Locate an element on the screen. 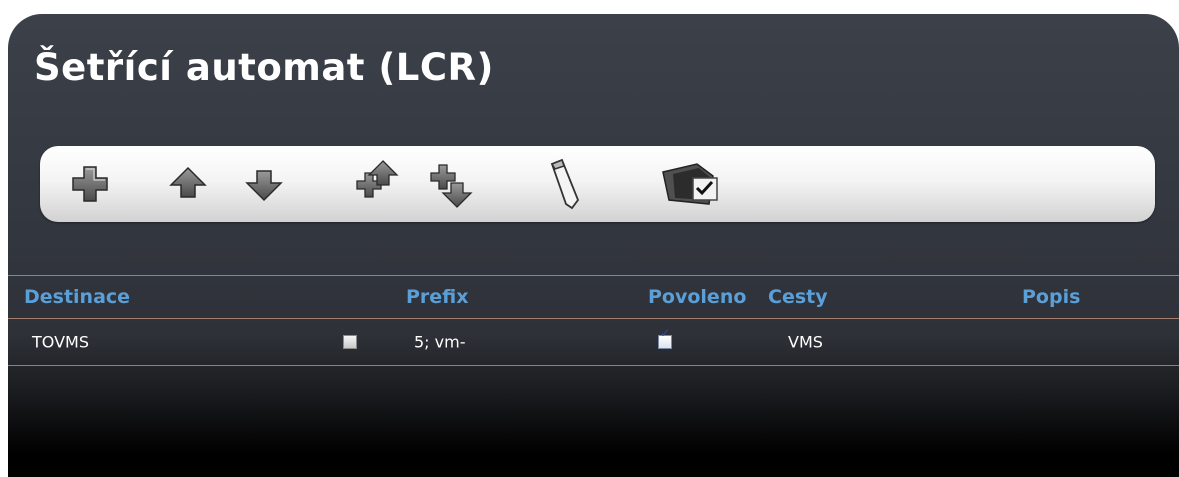 The height and width of the screenshot is (477, 1179). table-row: TOVMS 5; vm- ✓ VMS is located at coordinates (593, 342).